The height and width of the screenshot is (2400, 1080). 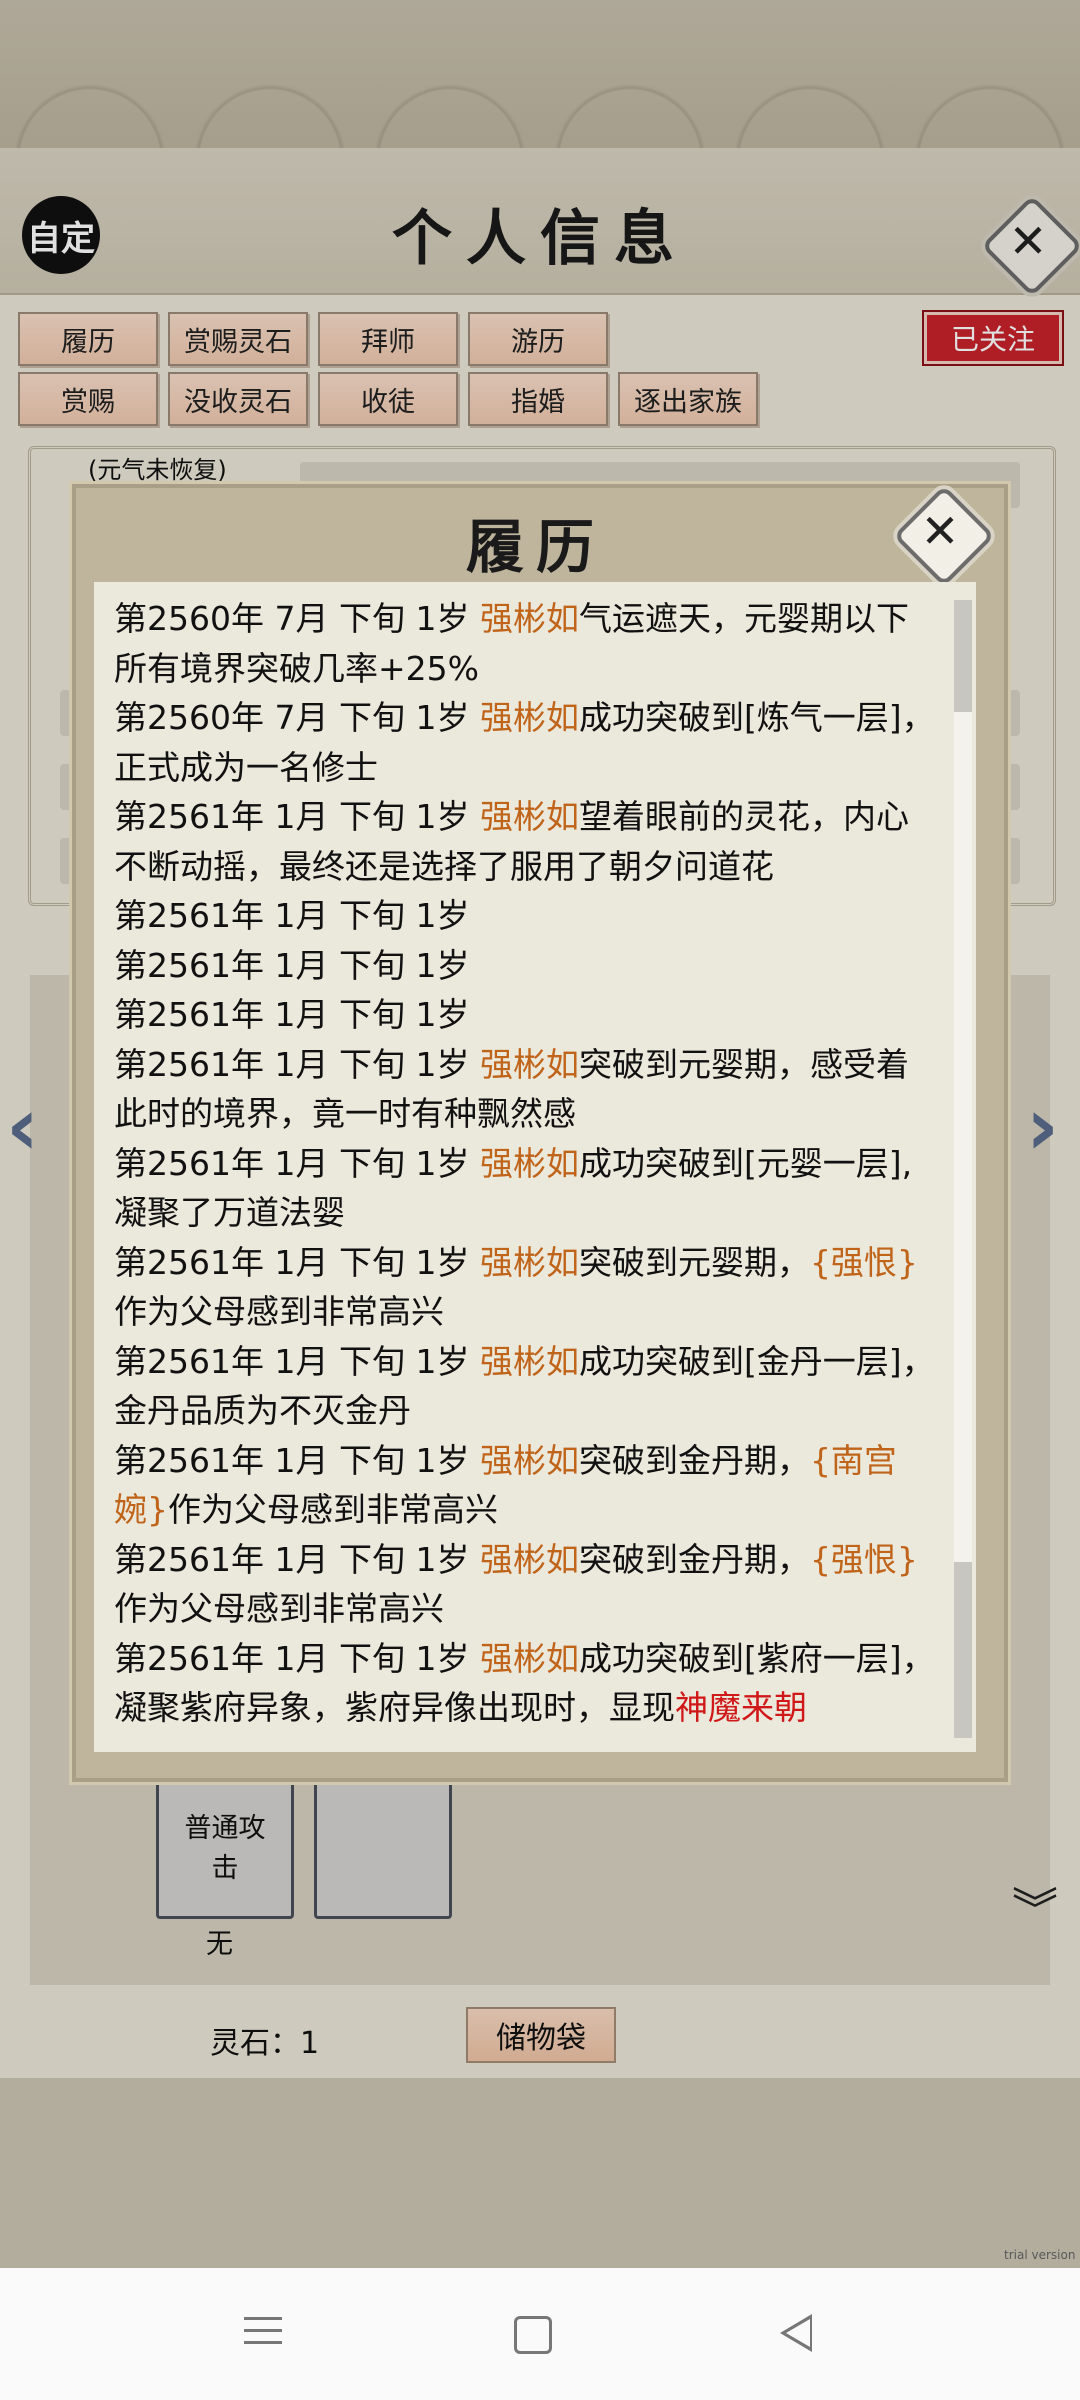 What do you see at coordinates (798, 2333) in the screenshot?
I see `back-icon-inner` at bounding box center [798, 2333].